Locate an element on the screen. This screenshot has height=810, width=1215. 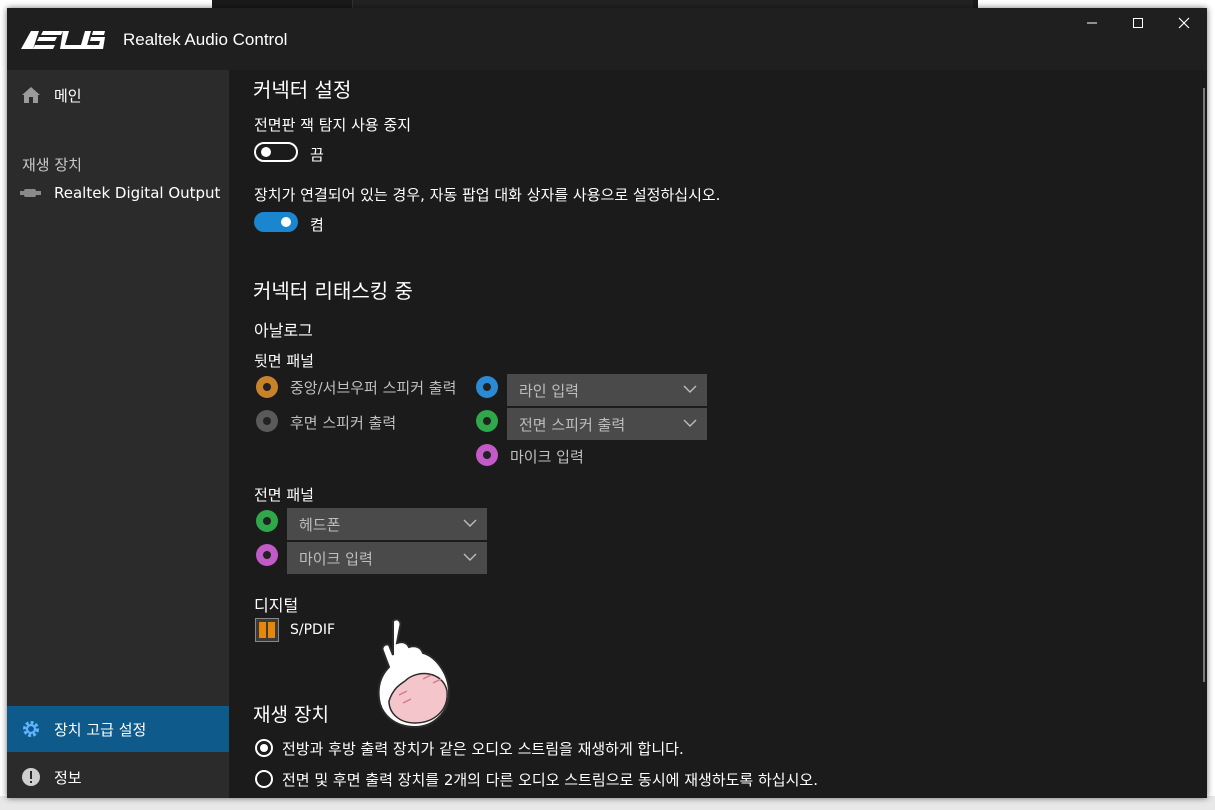
front-jack-pink is located at coordinates (267, 555).